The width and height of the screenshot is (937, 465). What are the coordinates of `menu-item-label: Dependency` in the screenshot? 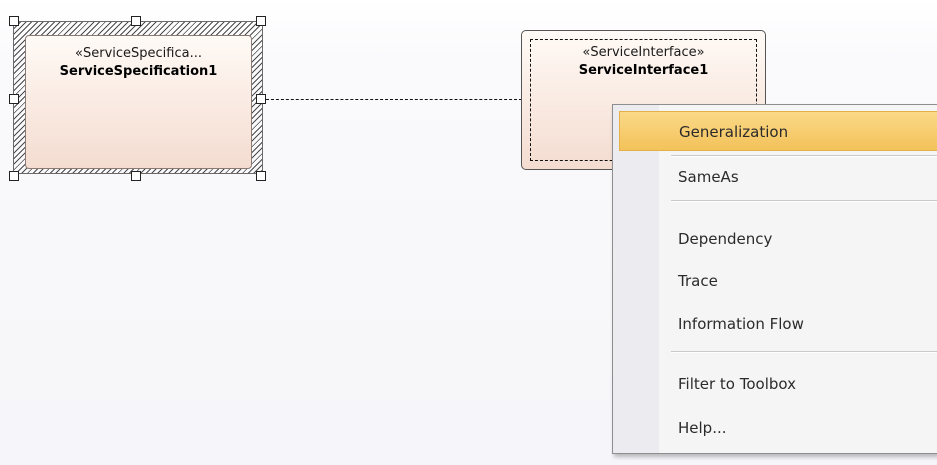 It's located at (725, 239).